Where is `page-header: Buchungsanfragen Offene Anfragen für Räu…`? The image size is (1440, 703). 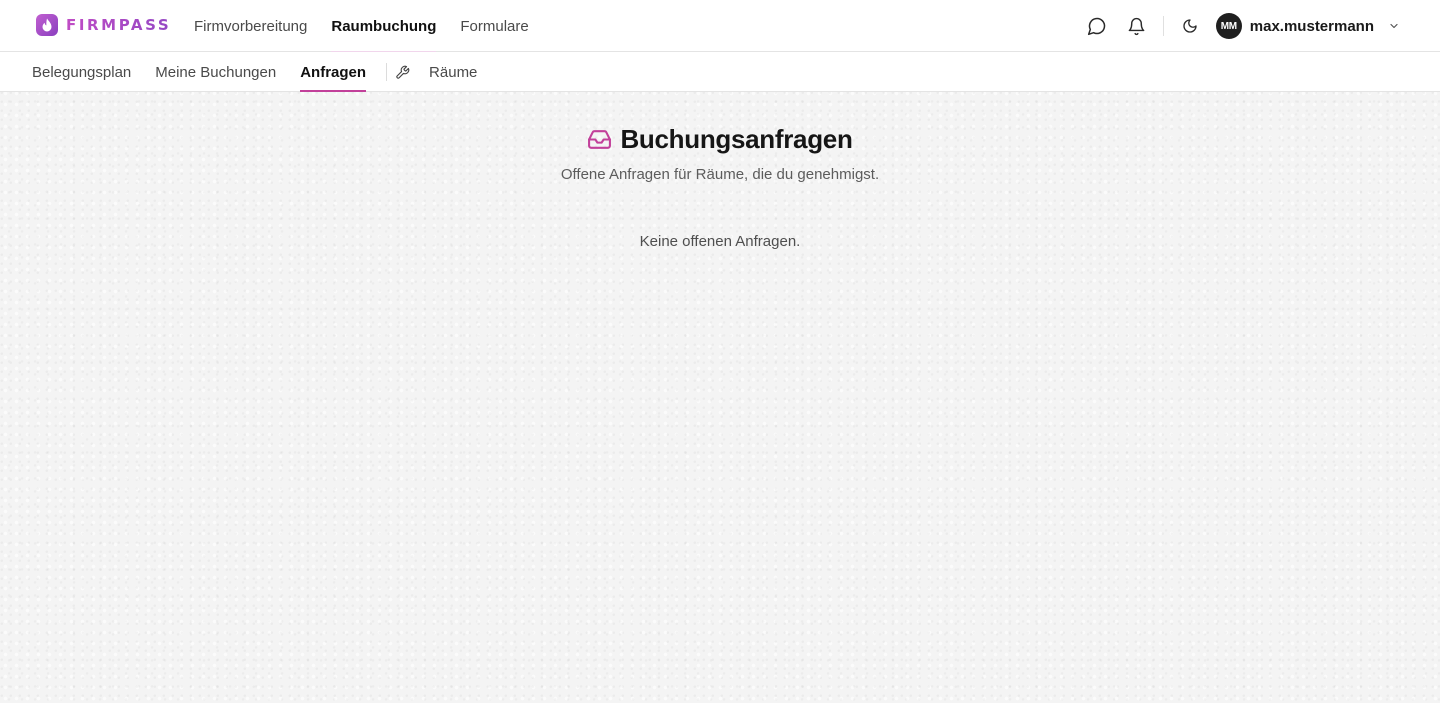
page-header: Buchungsanfragen Offene Anfragen für Räu… is located at coordinates (720, 153).